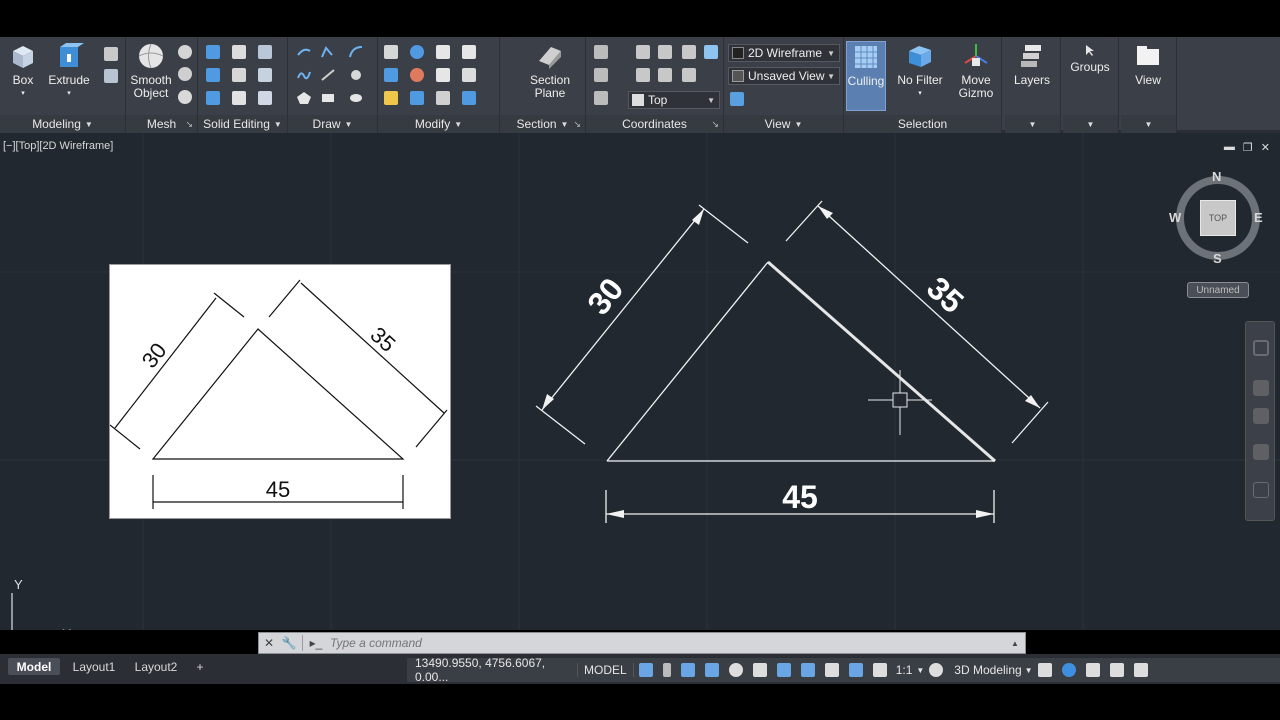 The image size is (1280, 720). Describe the element at coordinates (605, 670) in the screenshot. I see `model-space-toggle: MODEL` at that location.